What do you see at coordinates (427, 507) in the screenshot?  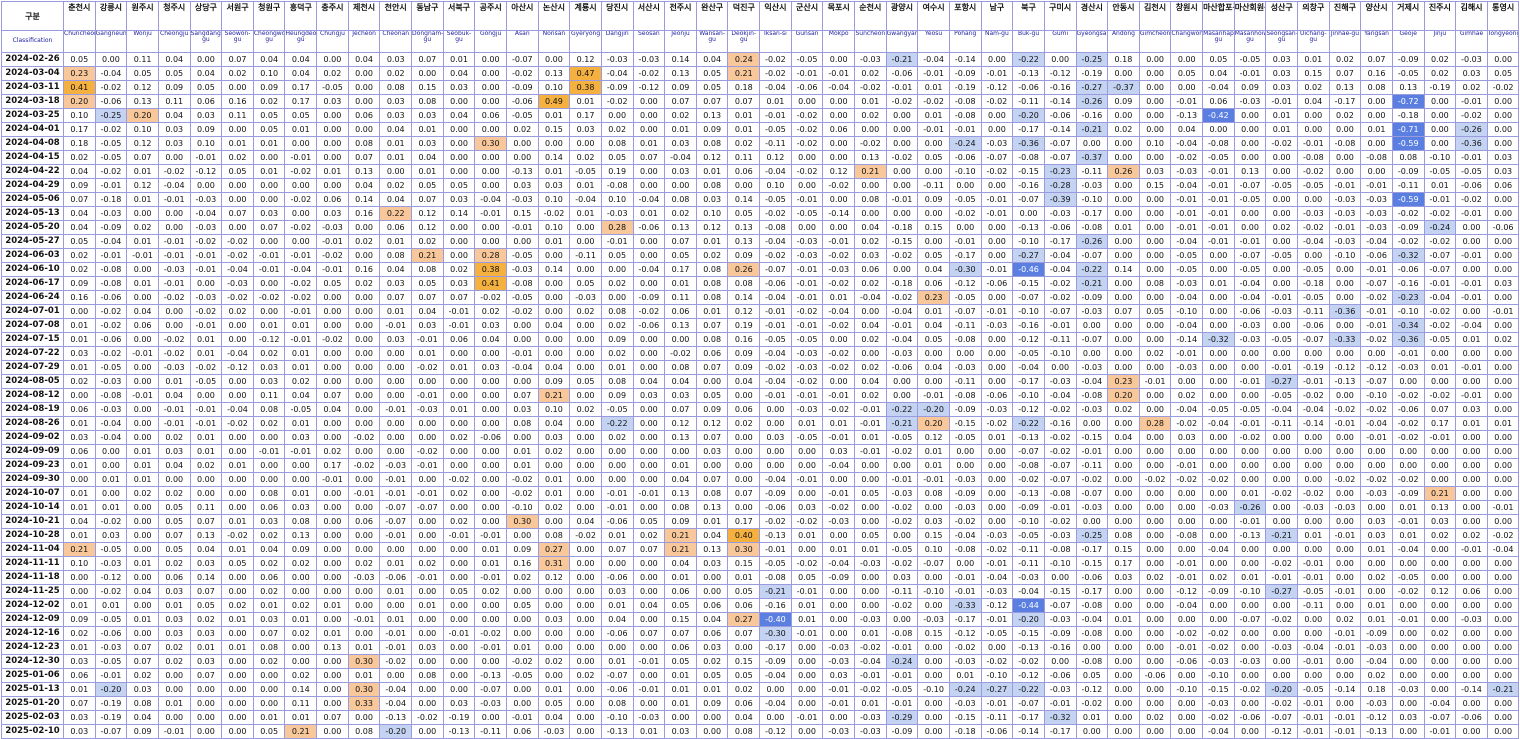 I see `table-cell: -0.07` at bounding box center [427, 507].